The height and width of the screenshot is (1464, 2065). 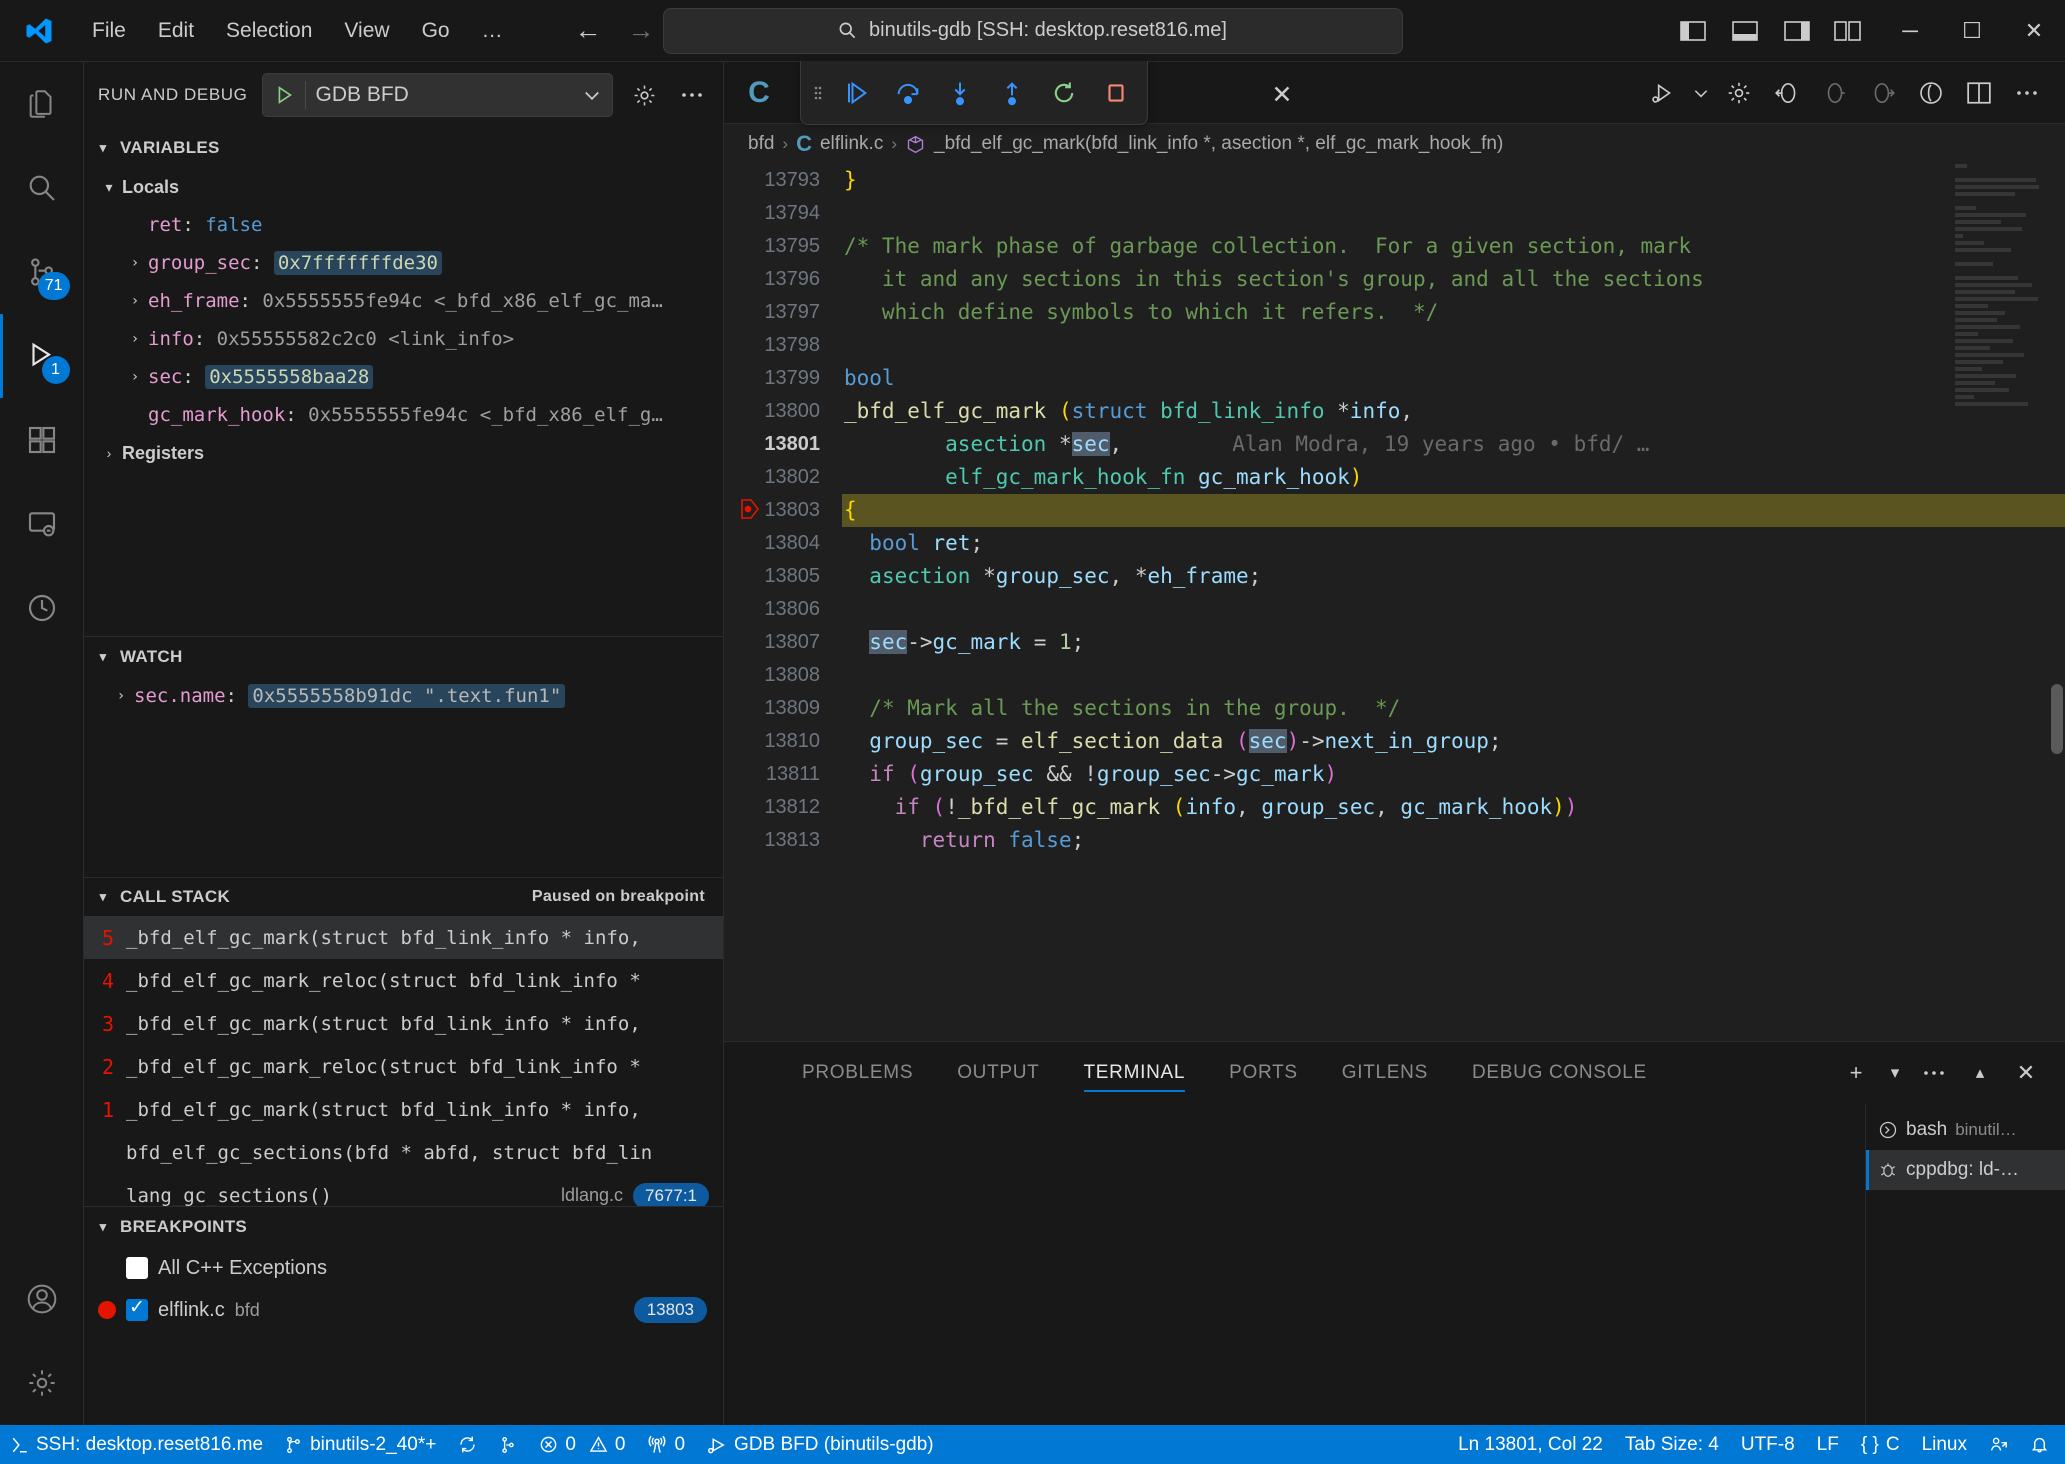 What do you see at coordinates (750, 509) in the screenshot?
I see `breakpoint-glyph-icon` at bounding box center [750, 509].